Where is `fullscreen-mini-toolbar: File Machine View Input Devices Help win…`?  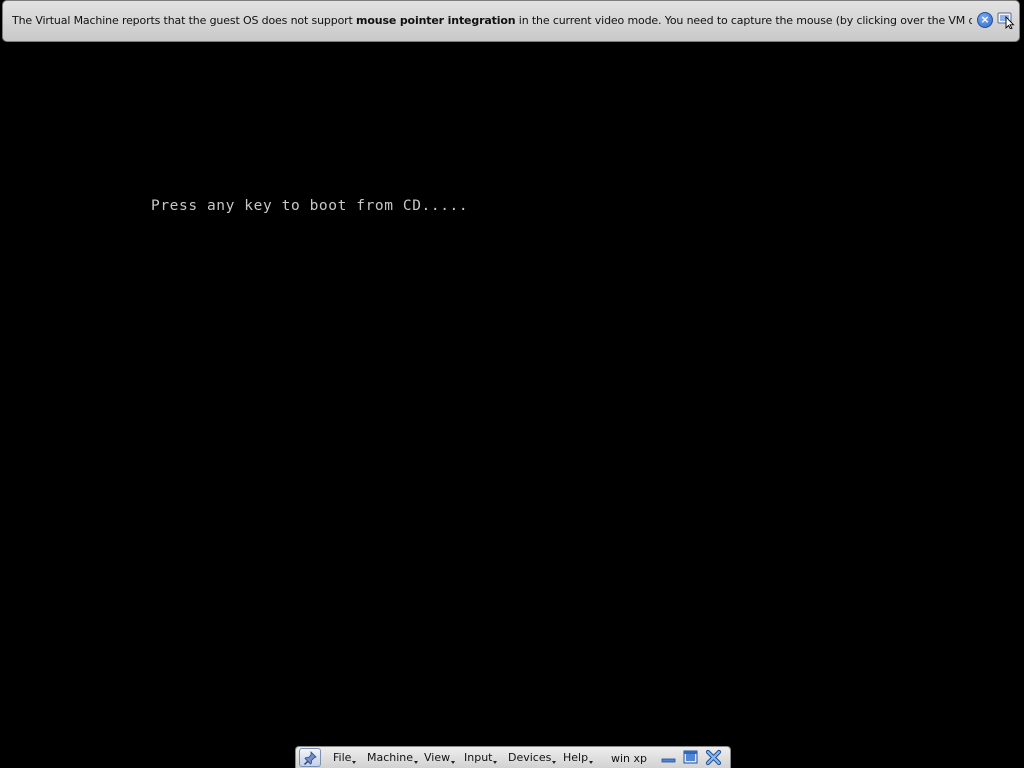 fullscreen-mini-toolbar: File Machine View Input Devices Help win… is located at coordinates (513, 757).